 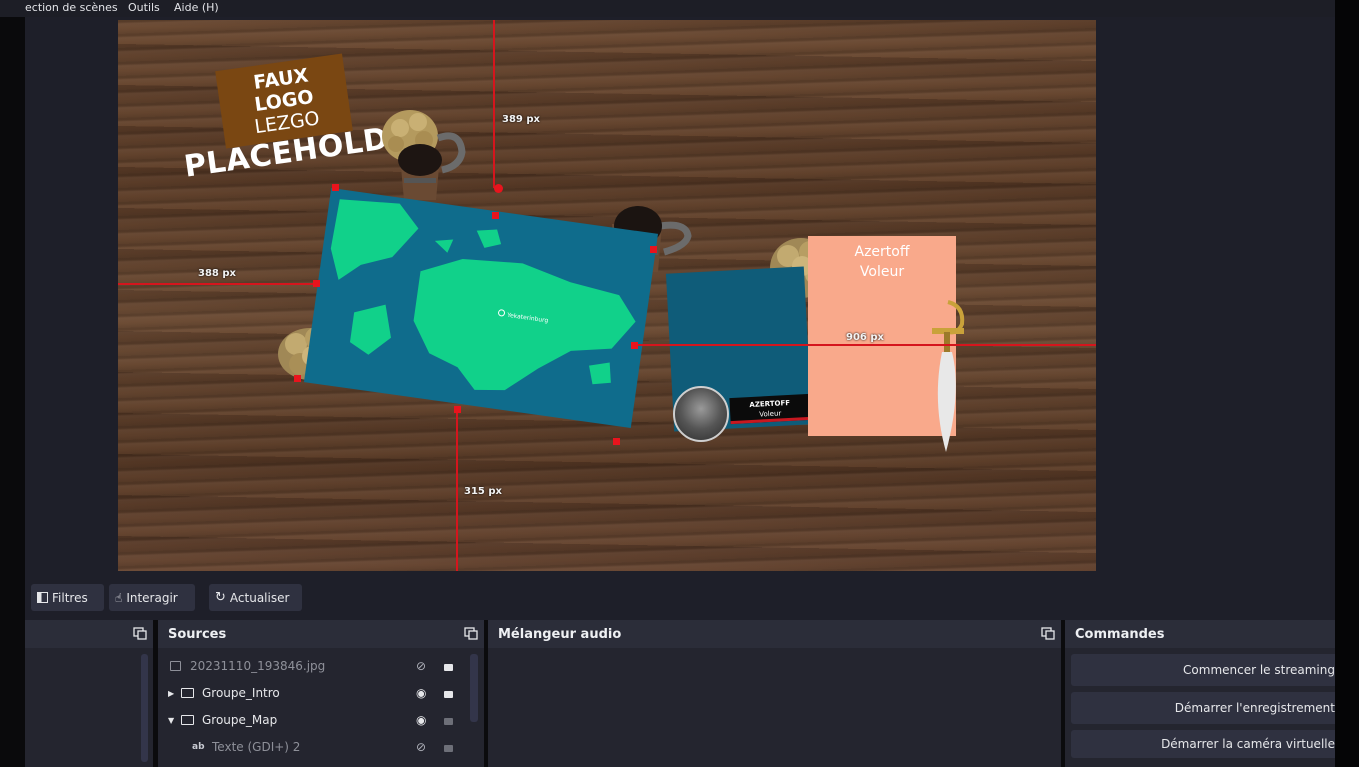 I want to click on window-edge-left, so click(x=12, y=392).